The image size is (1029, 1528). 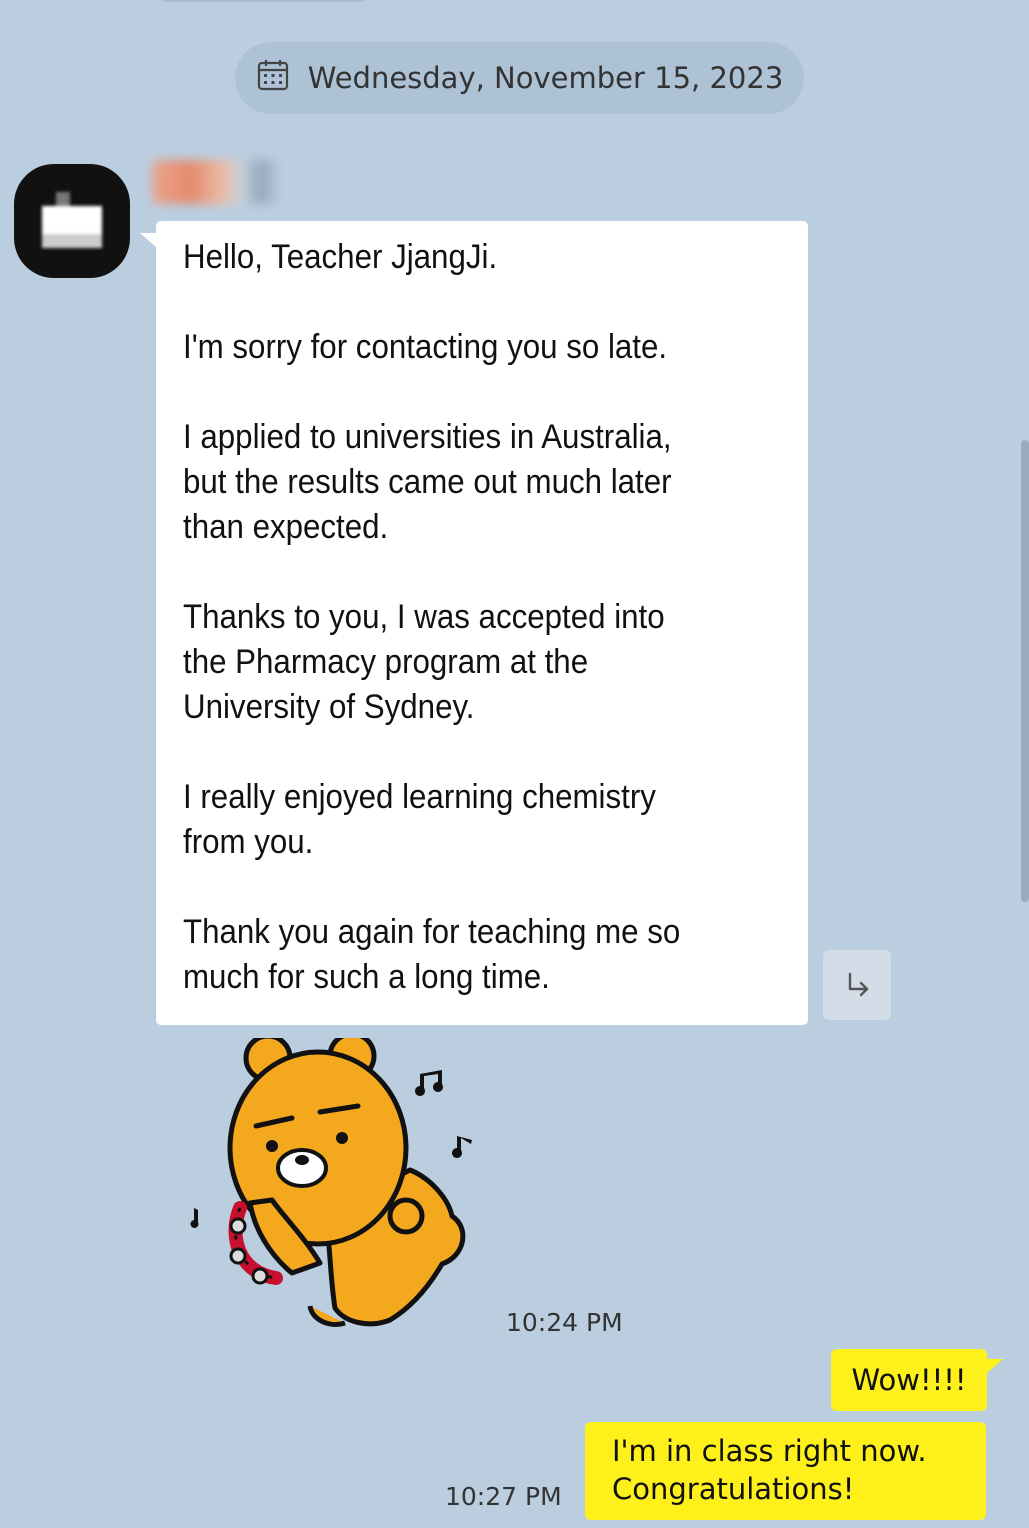 What do you see at coordinates (425, 347) in the screenshot?
I see `message-line: I'm sorry for contacting you so late.` at bounding box center [425, 347].